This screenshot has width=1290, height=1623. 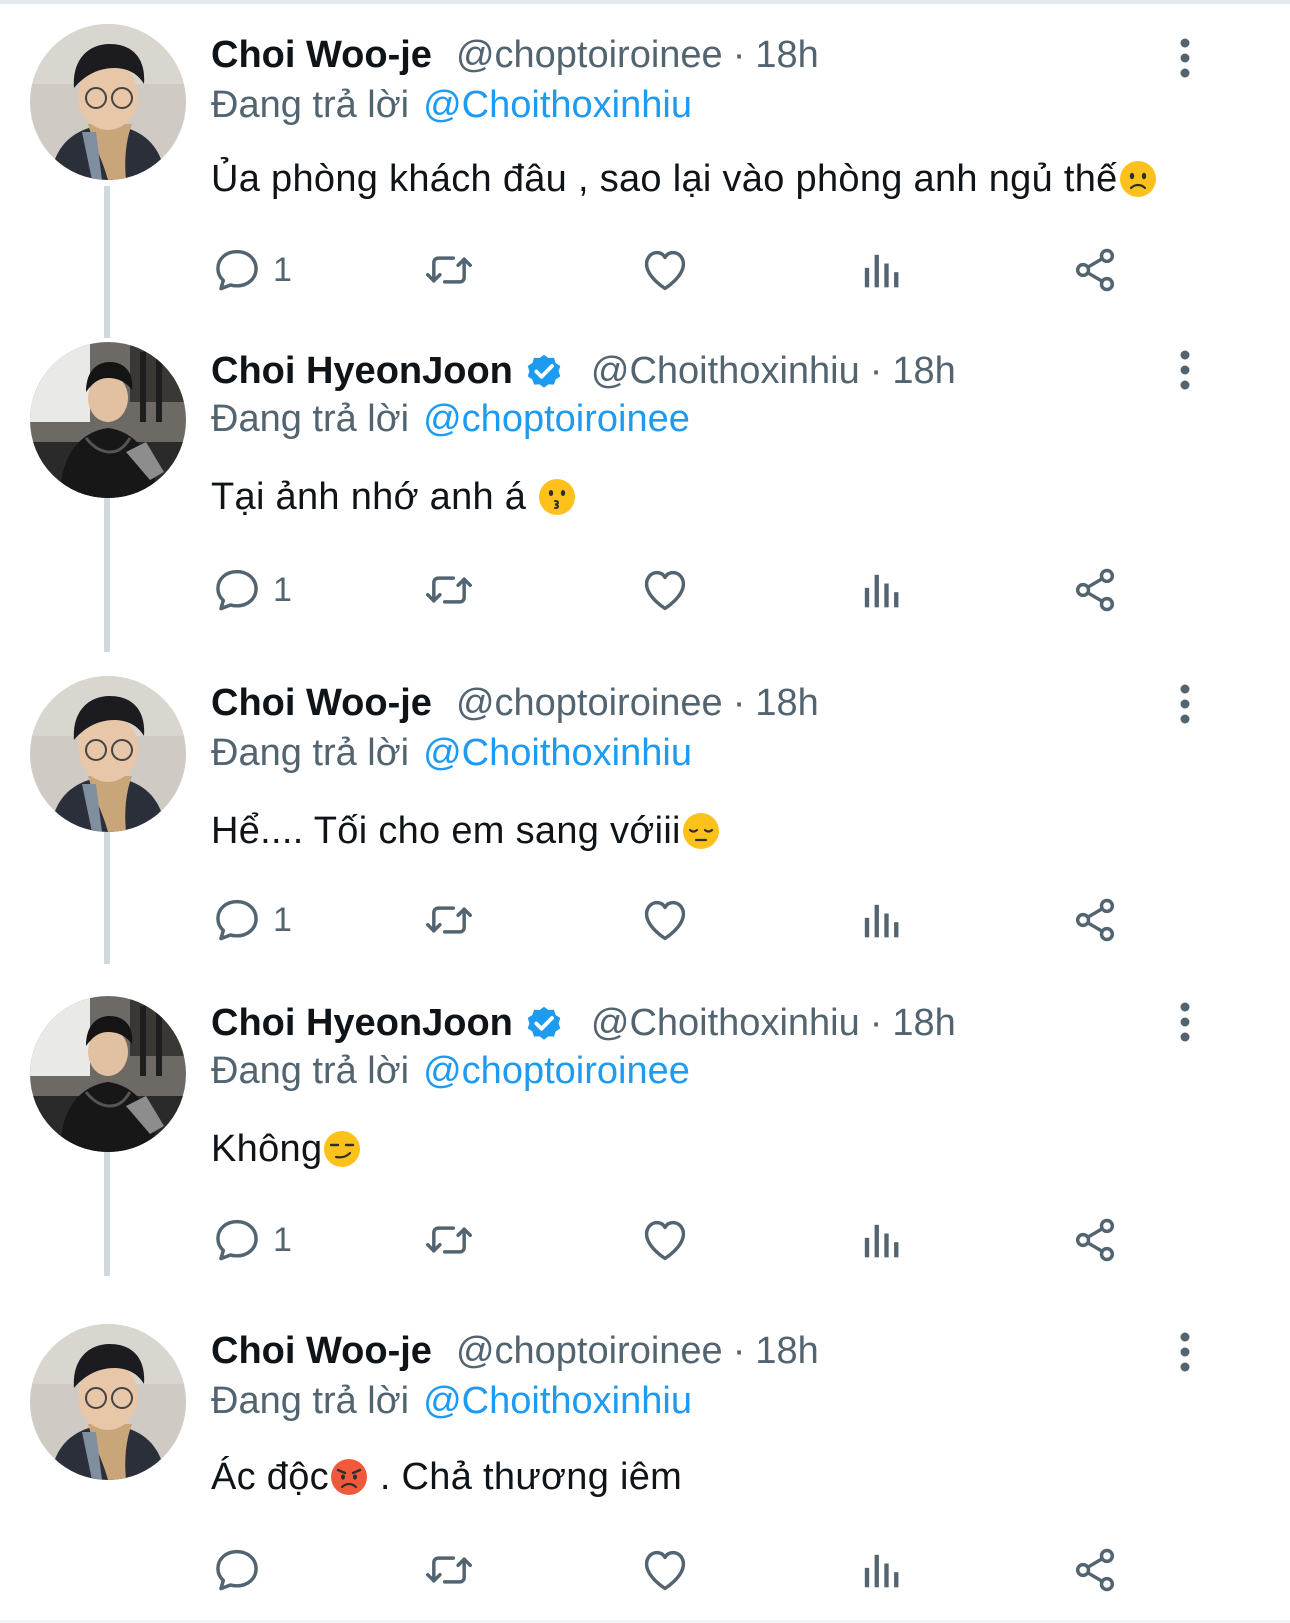 What do you see at coordinates (446, 1477) in the screenshot?
I see `tweet-text: Ác độc . Chả thương iêm` at bounding box center [446, 1477].